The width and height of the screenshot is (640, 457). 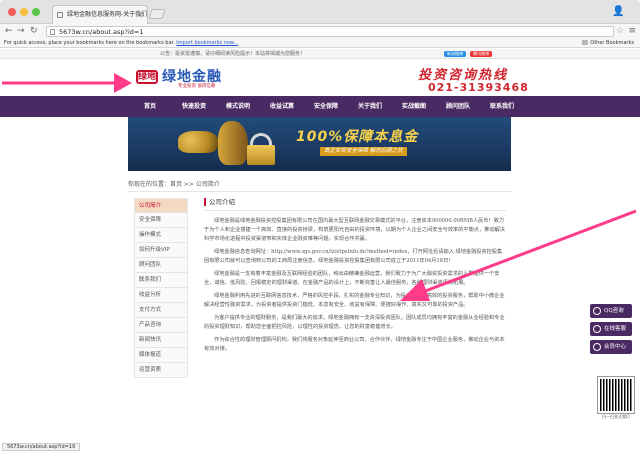 What do you see at coordinates (612, 43) in the screenshot?
I see `other-bookmarks-label: Other Bookmarks` at bounding box center [612, 43].